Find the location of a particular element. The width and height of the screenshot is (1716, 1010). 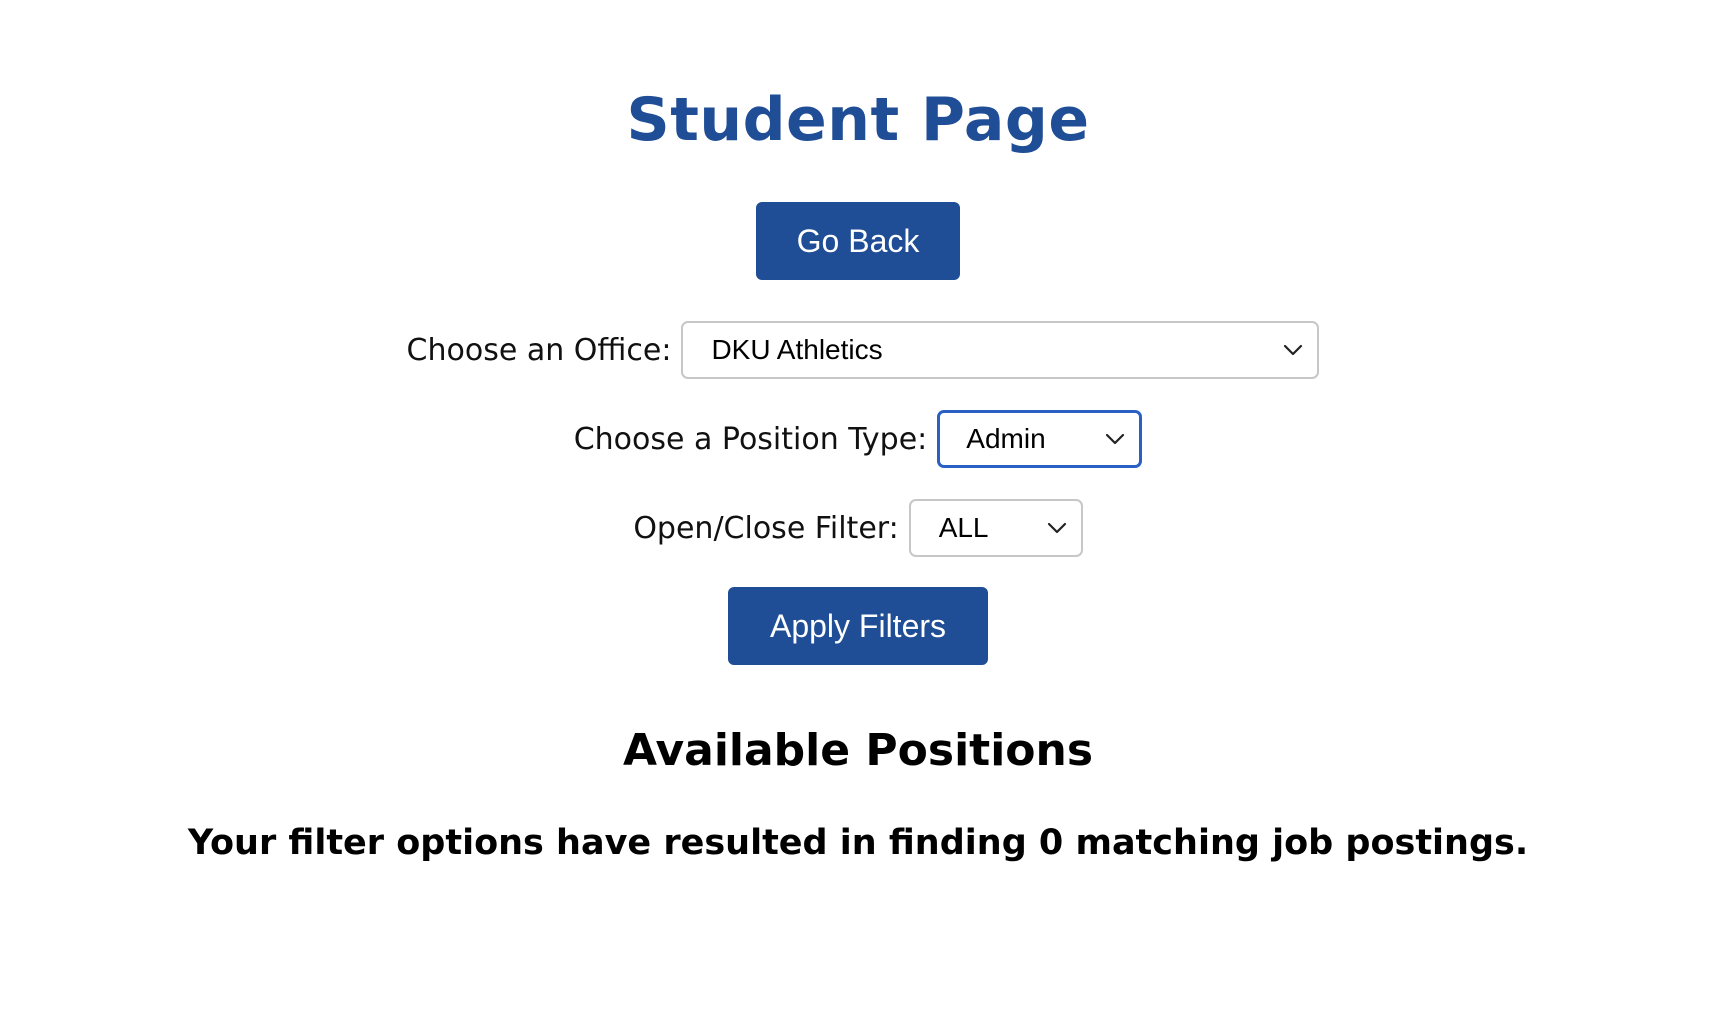

position-type-select: Admin is located at coordinates (1040, 439).